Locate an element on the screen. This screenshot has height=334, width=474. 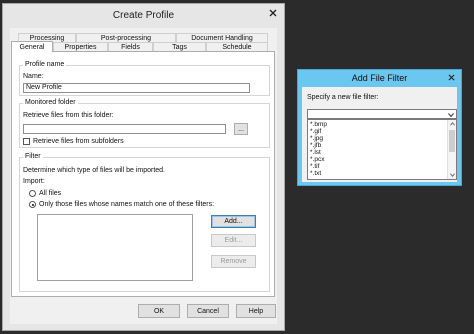
filter-prompt: Specify a new file filter: is located at coordinates (343, 97).